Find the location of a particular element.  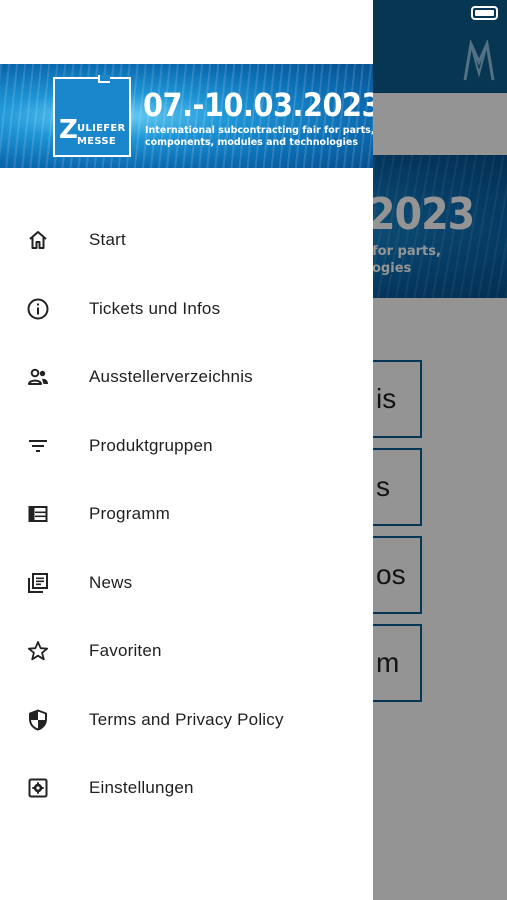

home-icon is located at coordinates (38, 240).